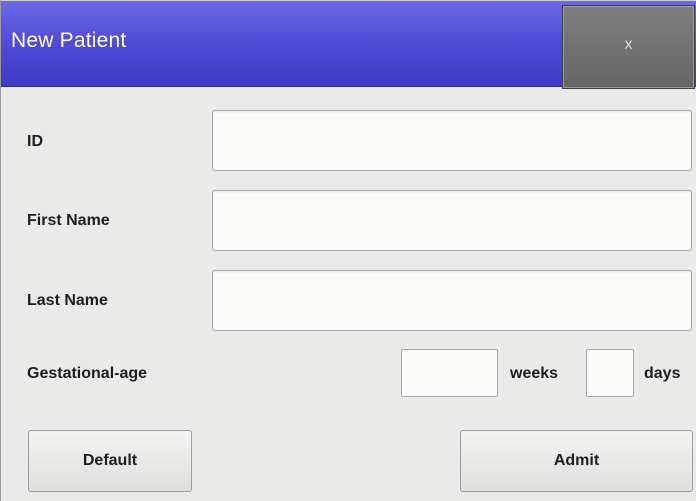 This screenshot has width=696, height=501. I want to click on default-button-label: Default, so click(110, 460).